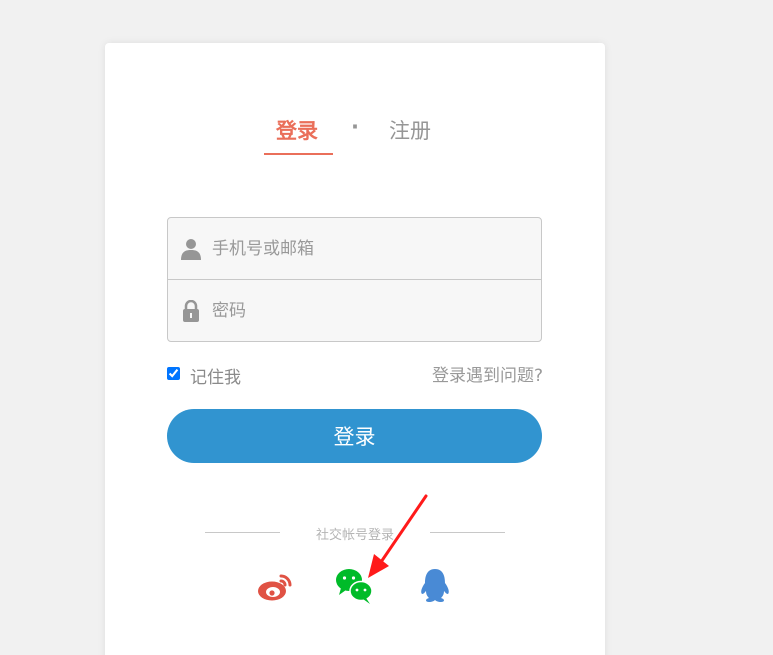 This screenshot has height=655, width=773. I want to click on credentials-group, so click(354, 279).